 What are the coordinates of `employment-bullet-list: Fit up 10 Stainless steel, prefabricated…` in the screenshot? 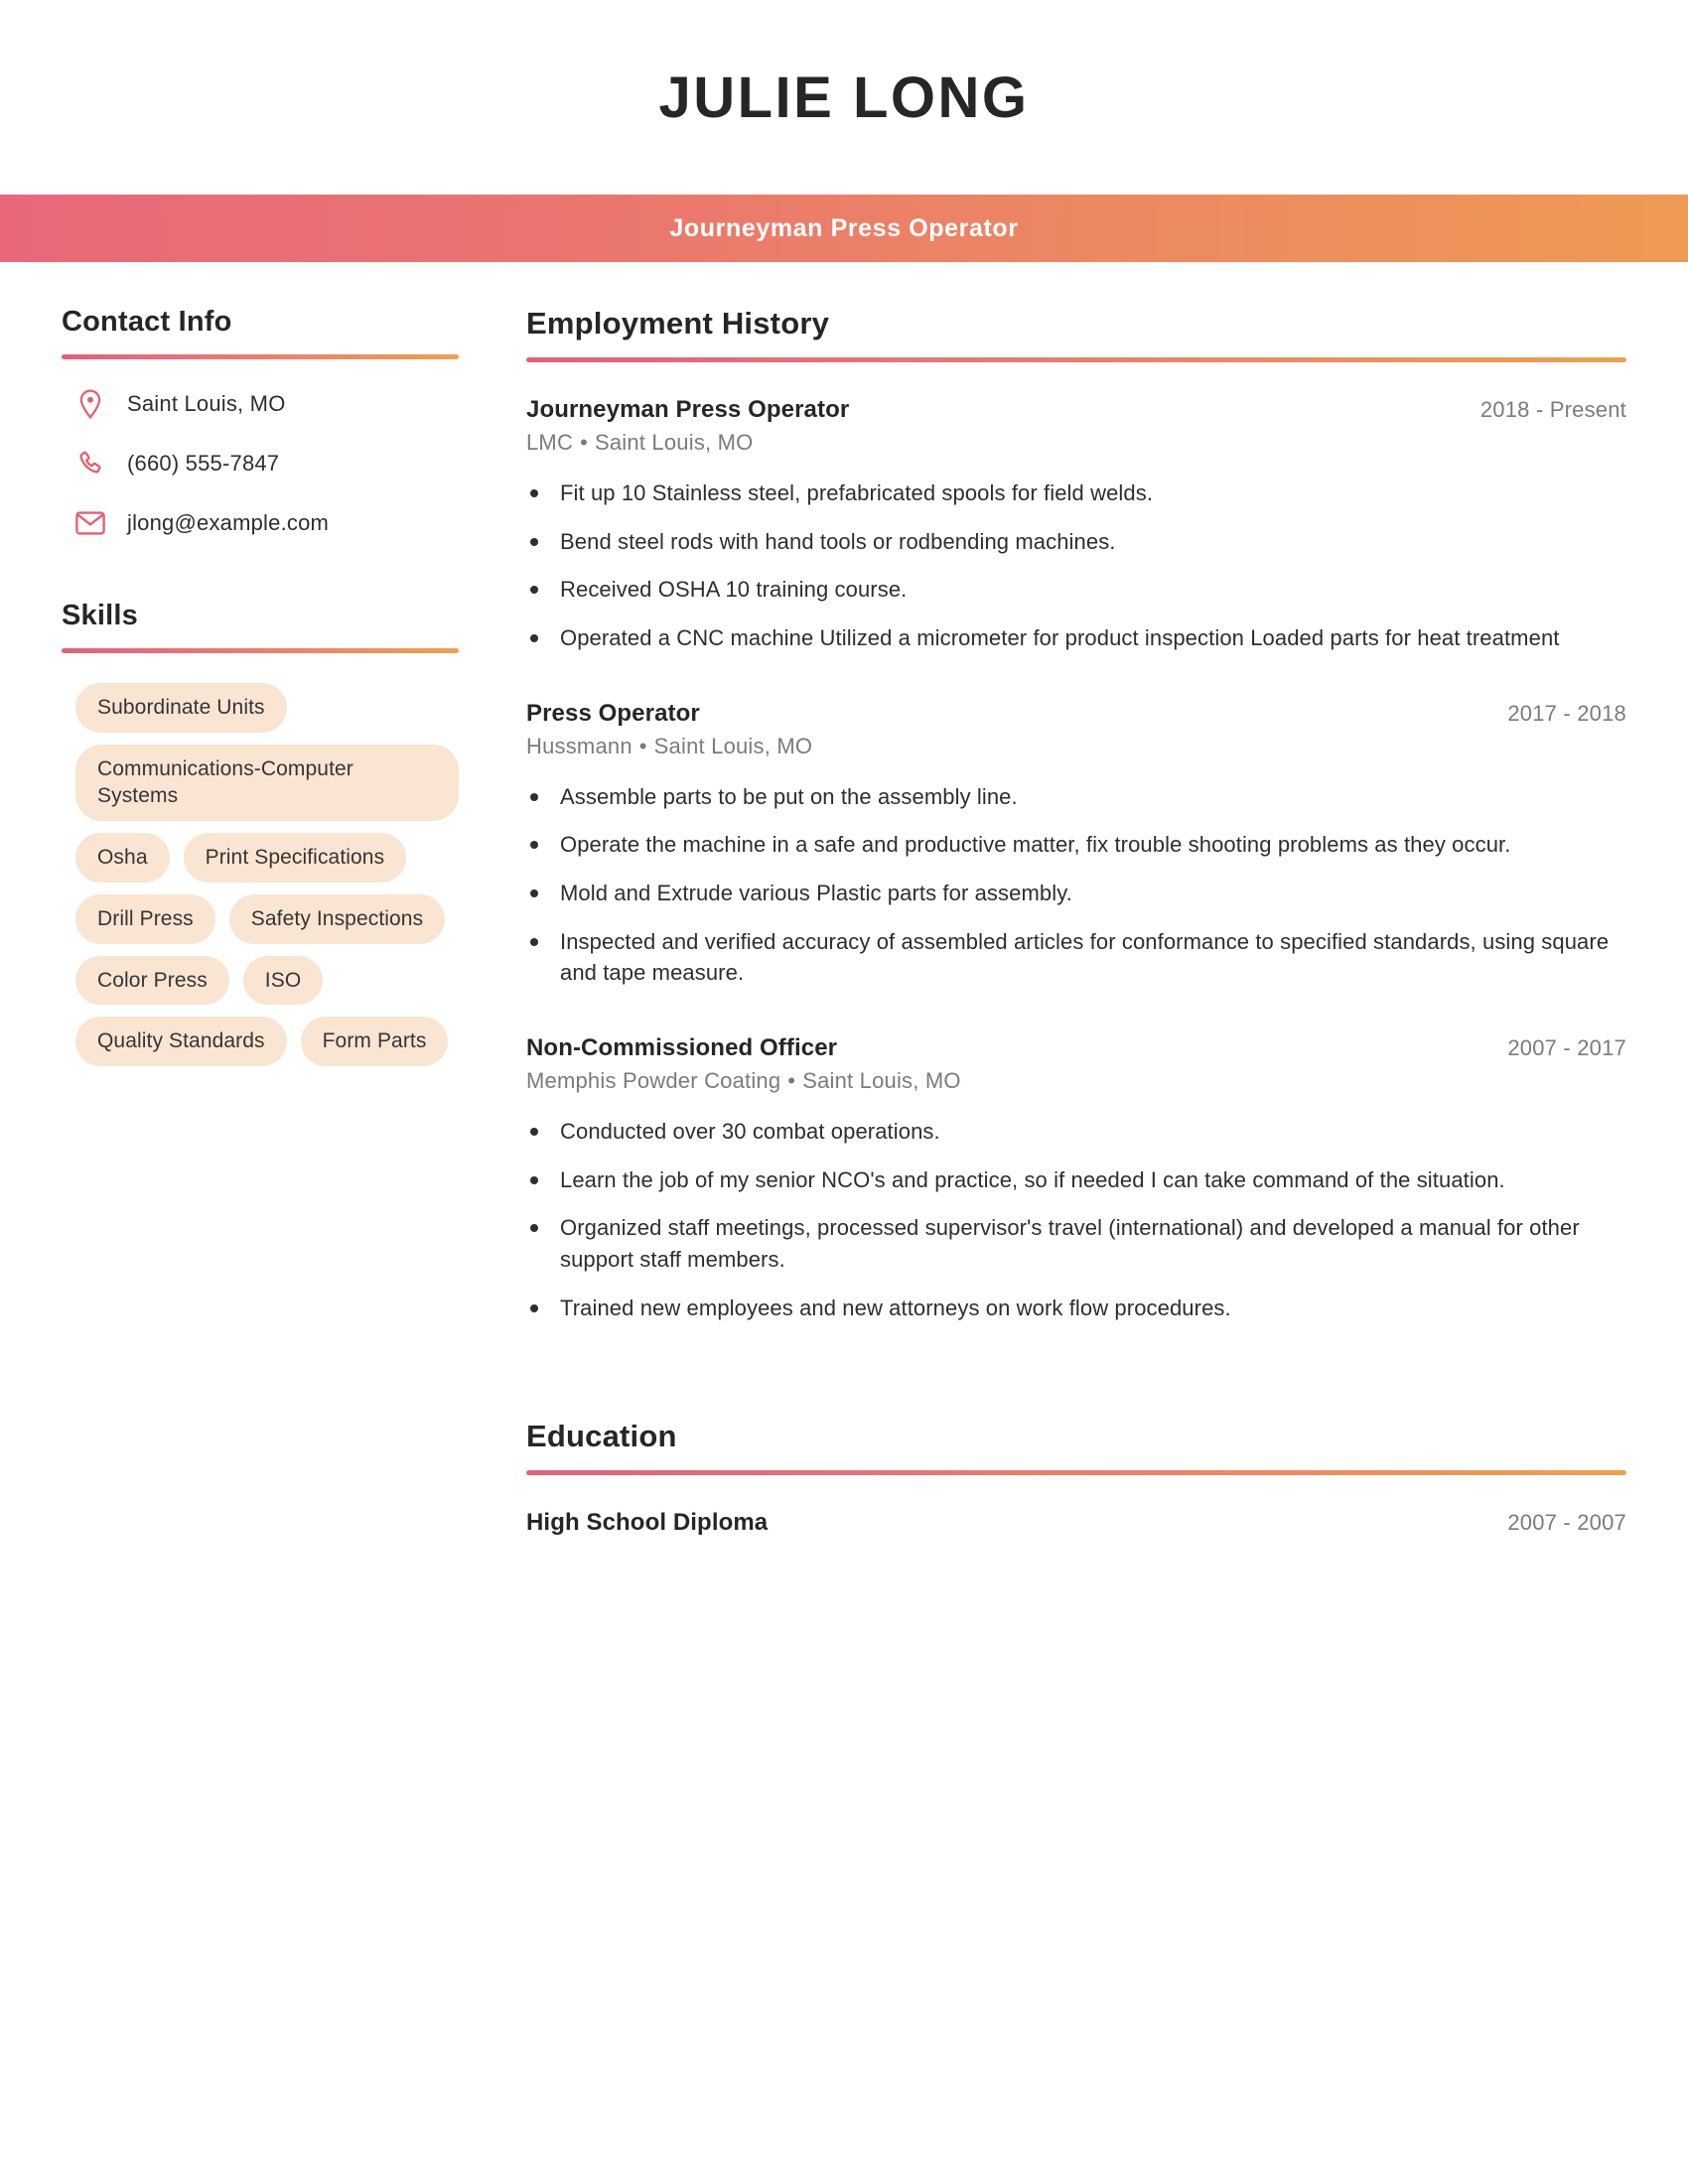 It's located at (1076, 566).